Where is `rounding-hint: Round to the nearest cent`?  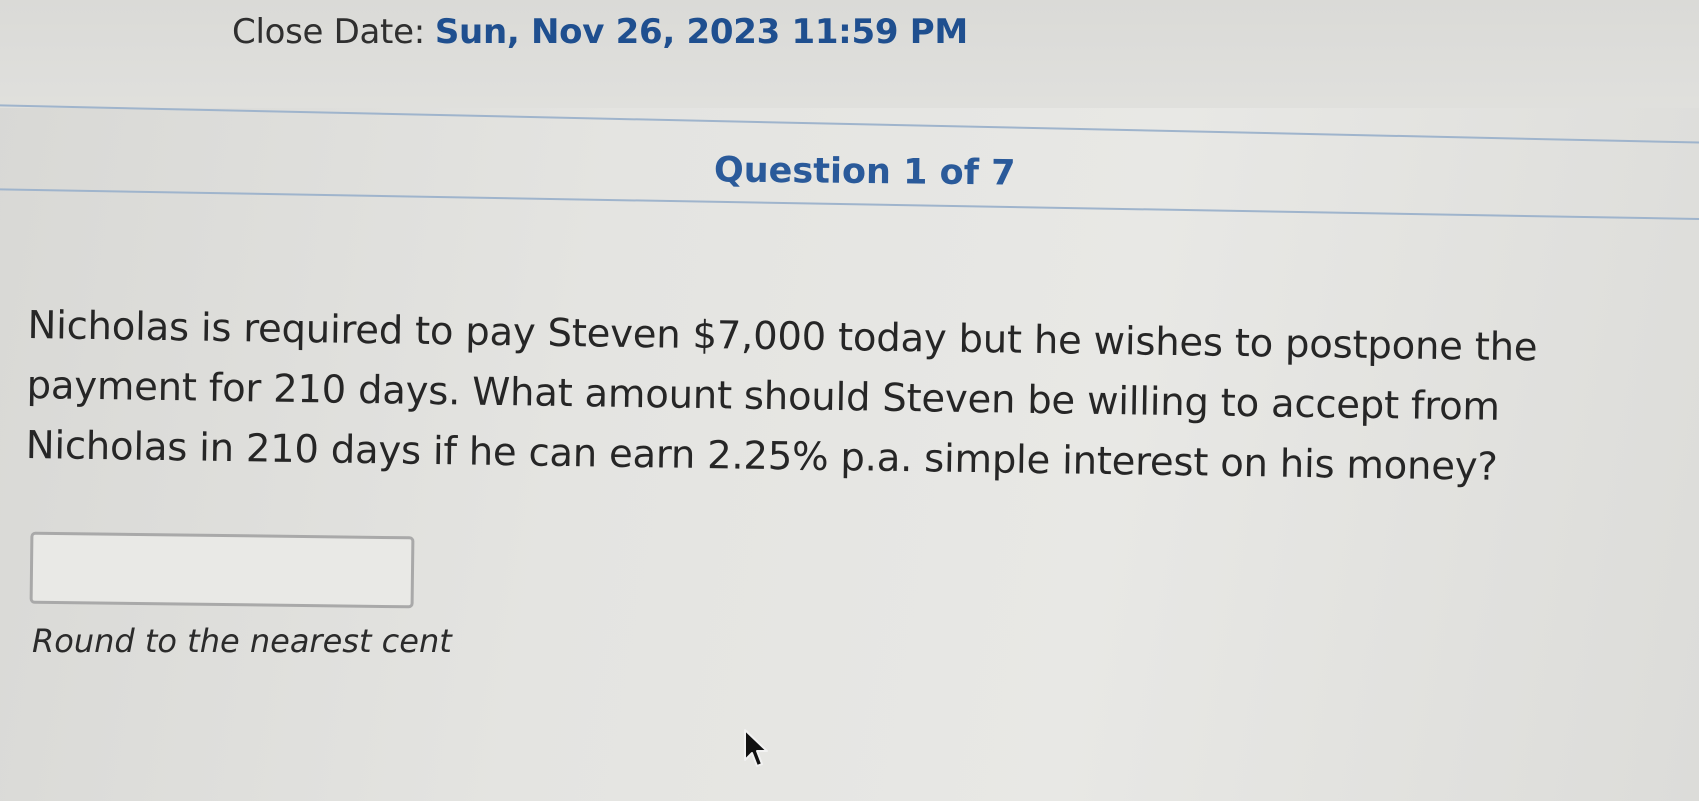
rounding-hint: Round to the nearest cent is located at coordinates (242, 641).